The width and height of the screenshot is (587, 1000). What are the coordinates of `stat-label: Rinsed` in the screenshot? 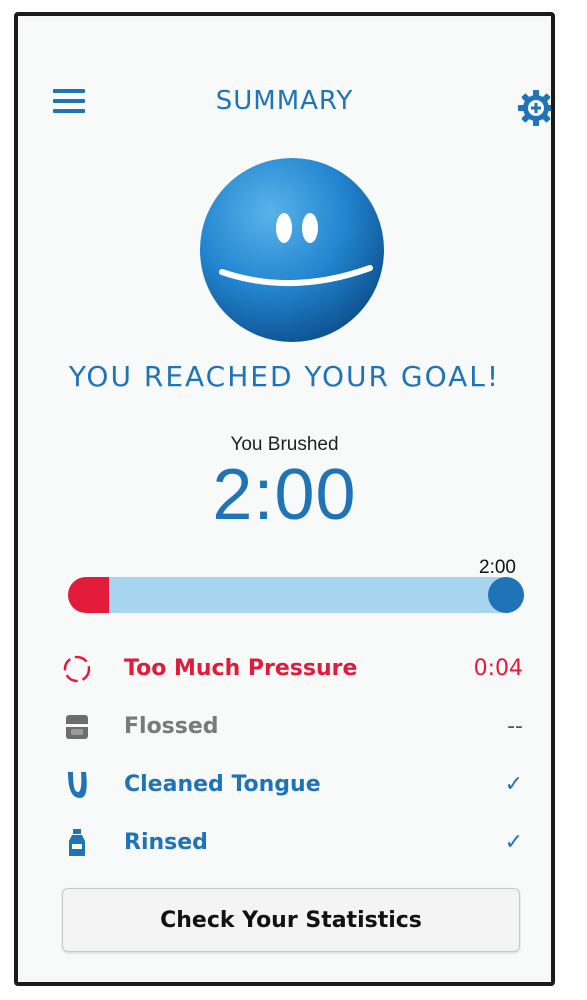 It's located at (166, 842).